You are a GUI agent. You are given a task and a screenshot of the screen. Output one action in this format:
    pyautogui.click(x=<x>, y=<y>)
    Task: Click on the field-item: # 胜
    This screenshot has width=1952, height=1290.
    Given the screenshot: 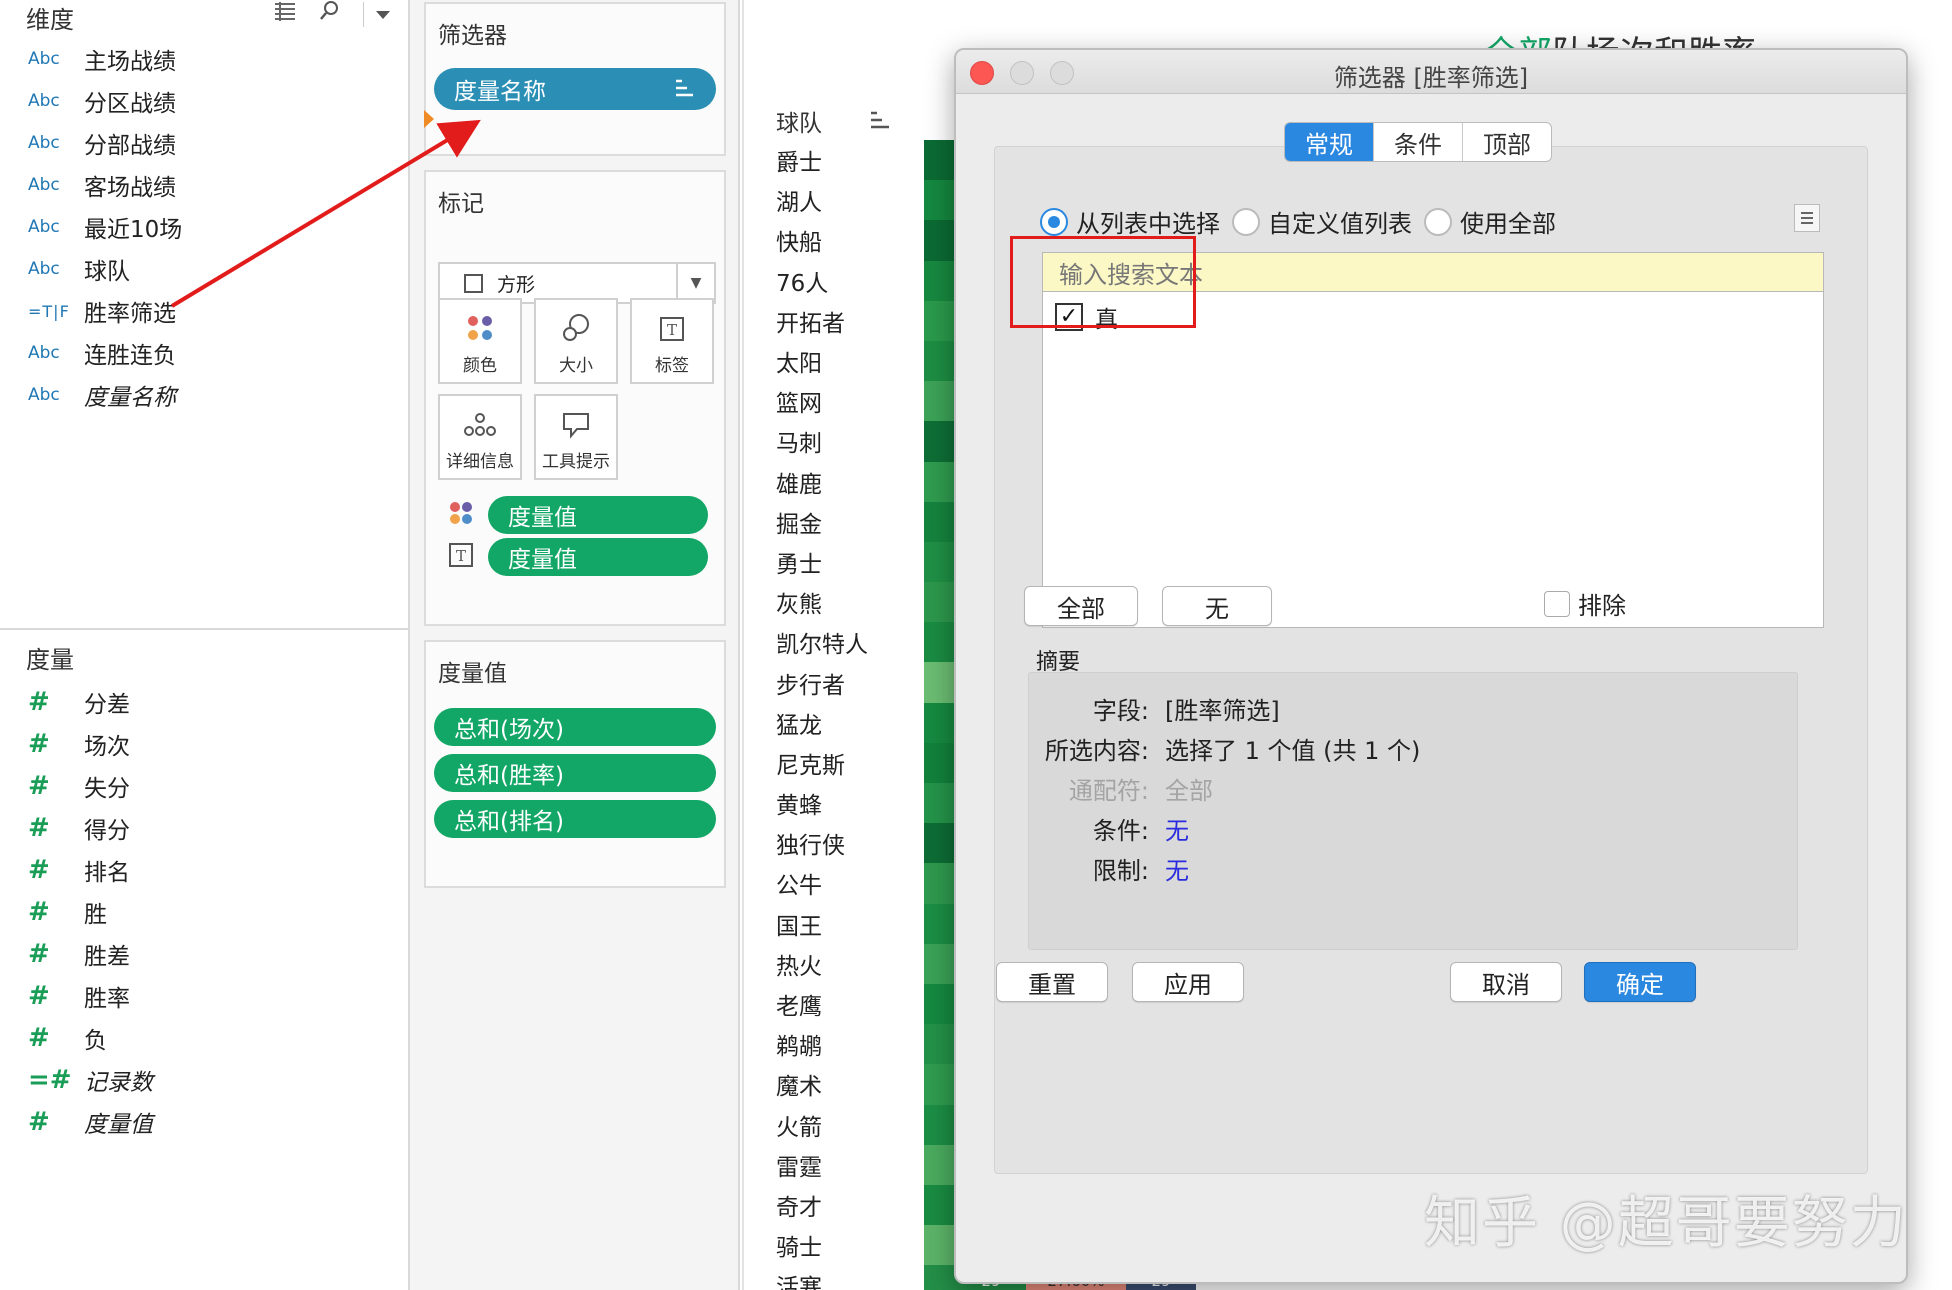 What is the action you would take?
    pyautogui.click(x=90, y=912)
    